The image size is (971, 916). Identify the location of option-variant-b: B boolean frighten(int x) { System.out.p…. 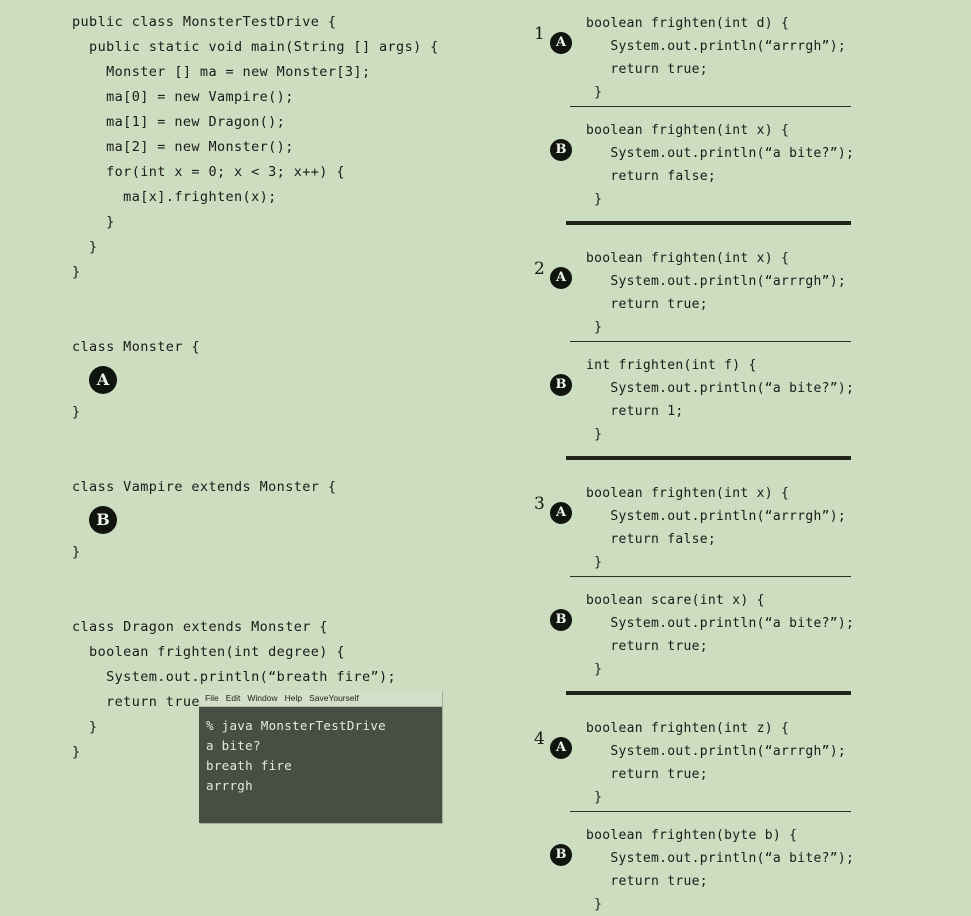
(745, 159).